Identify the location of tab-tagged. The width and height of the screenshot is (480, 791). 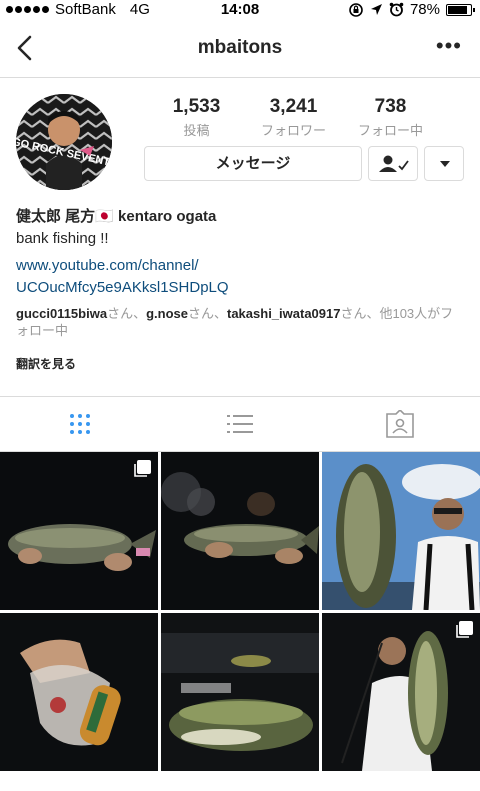
(400, 424).